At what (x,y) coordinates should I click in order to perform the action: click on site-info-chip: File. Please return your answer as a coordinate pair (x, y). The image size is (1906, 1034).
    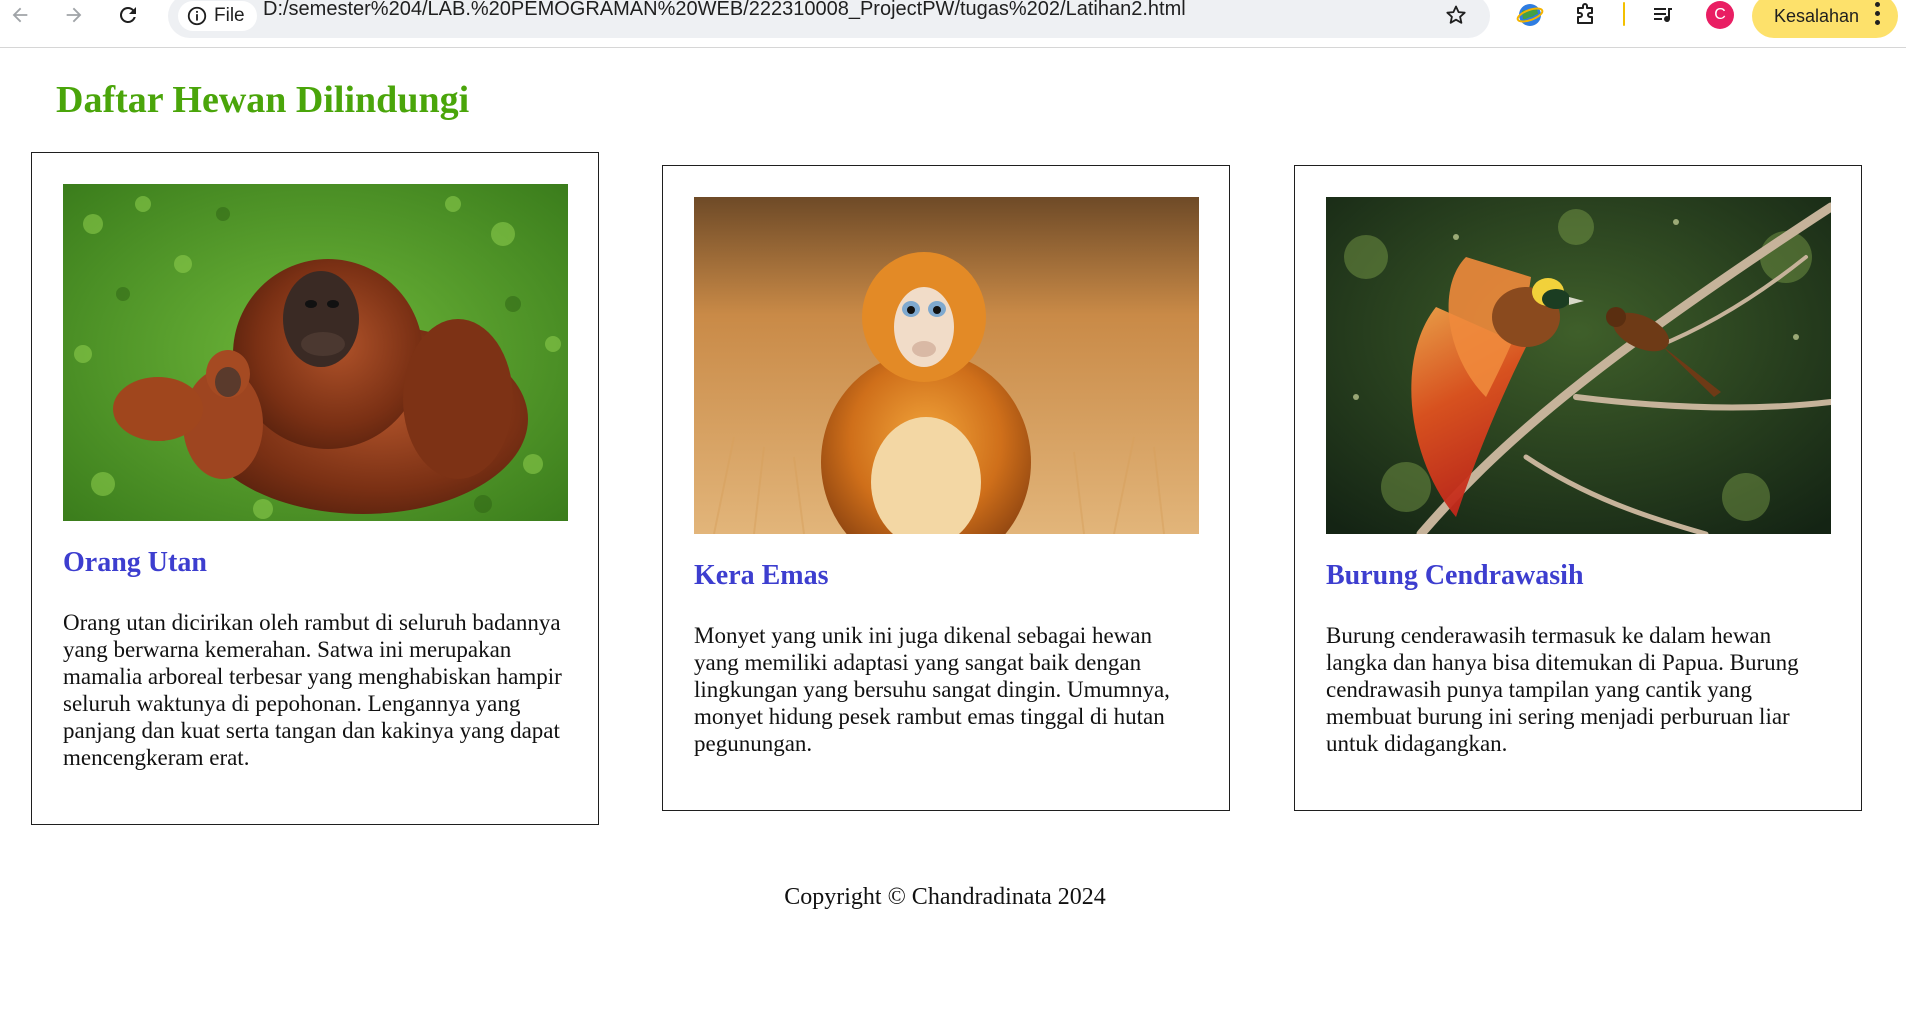
    Looking at the image, I should click on (217, 16).